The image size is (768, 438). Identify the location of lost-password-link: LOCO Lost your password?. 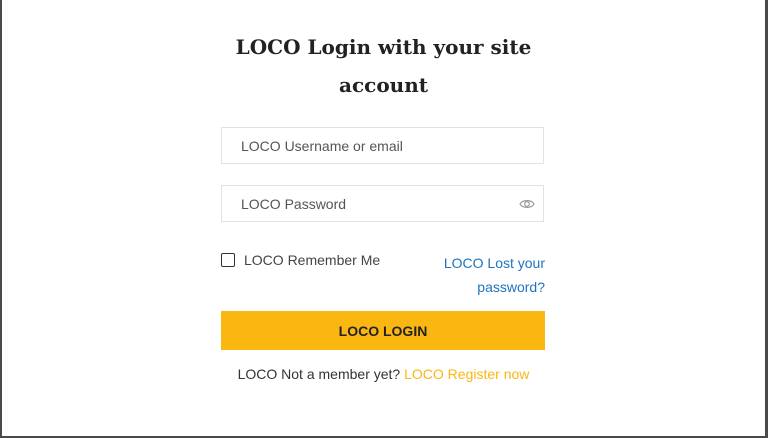
(488, 275).